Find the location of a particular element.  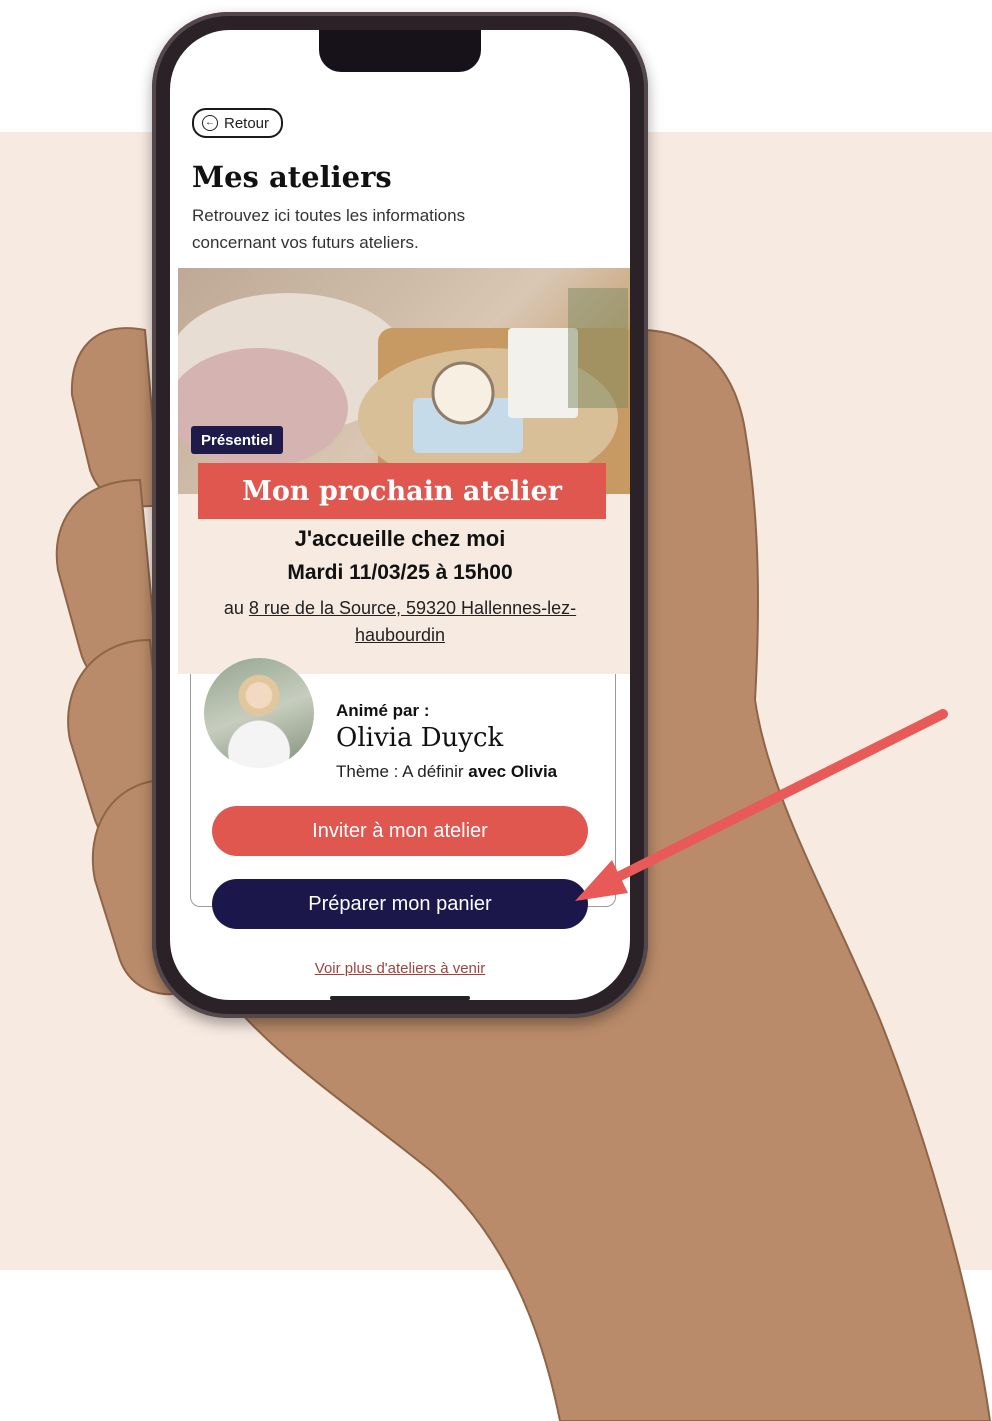

page-title: Mes ateliers is located at coordinates (292, 177).